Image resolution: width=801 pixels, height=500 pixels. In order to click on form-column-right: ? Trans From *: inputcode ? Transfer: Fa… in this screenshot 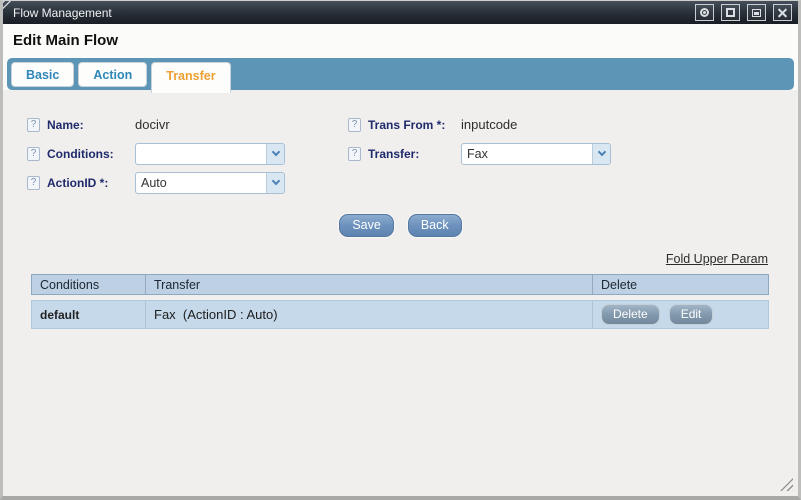, I will do `click(573, 153)`.